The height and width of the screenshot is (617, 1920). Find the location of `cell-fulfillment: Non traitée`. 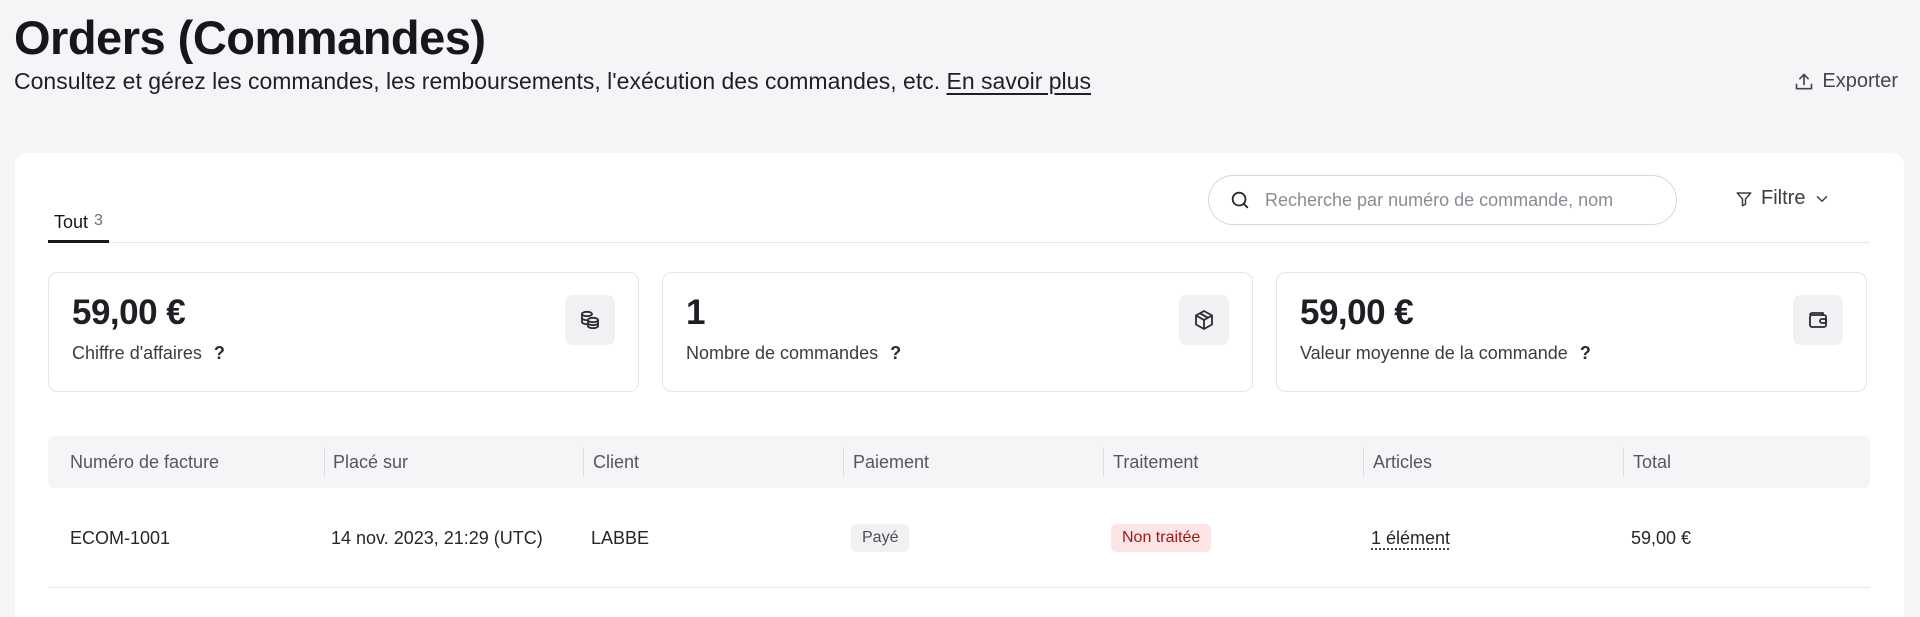

cell-fulfillment: Non traitée is located at coordinates (1161, 538).